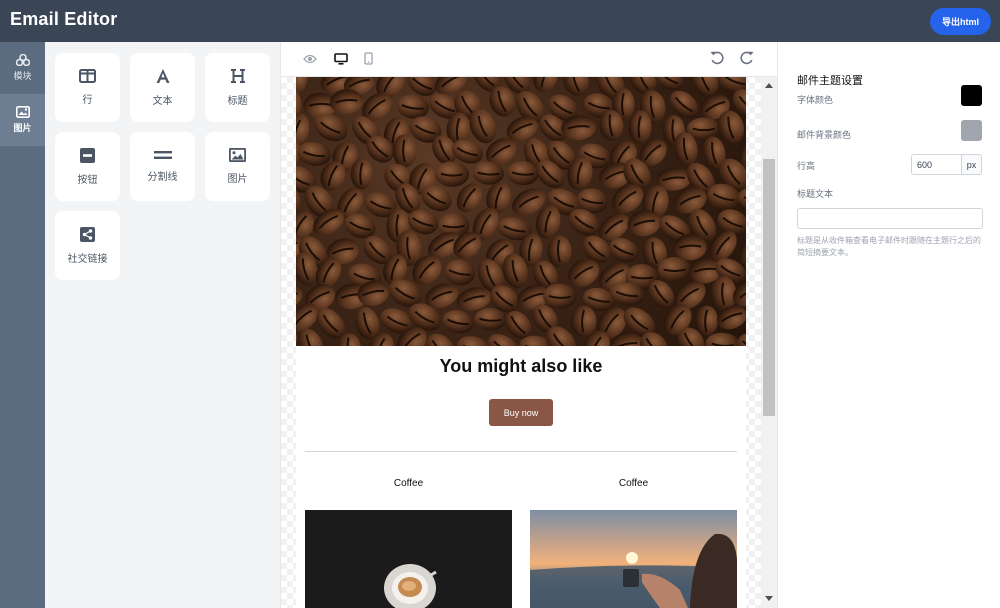  I want to click on block-text: 文本, so click(162, 87).